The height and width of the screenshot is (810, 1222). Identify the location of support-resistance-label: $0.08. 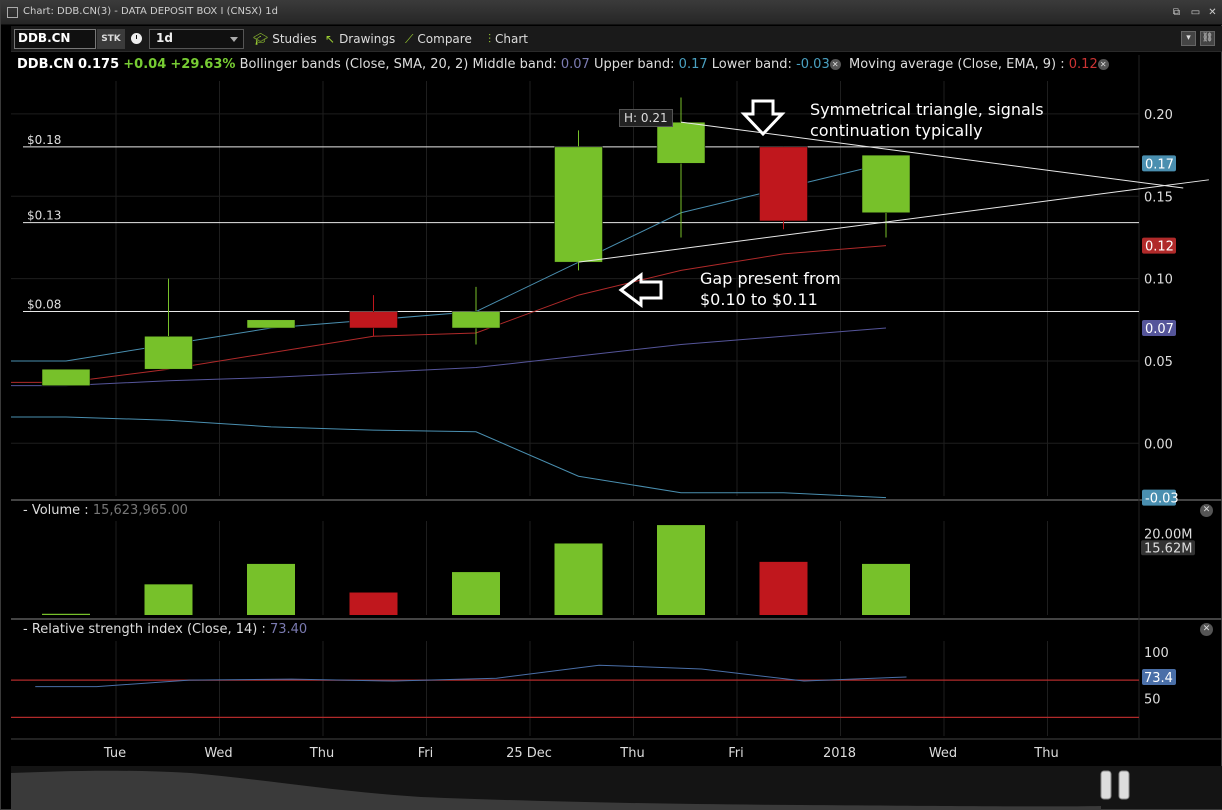
(44, 305).